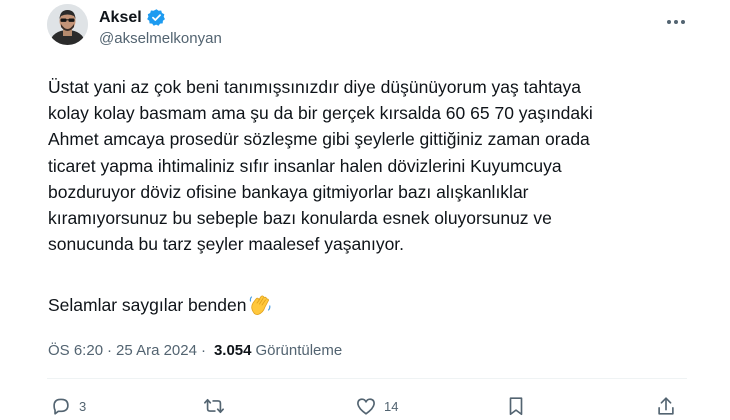 This screenshot has width=730, height=420. What do you see at coordinates (156, 17) in the screenshot?
I see `verified-badge-icon` at bounding box center [156, 17].